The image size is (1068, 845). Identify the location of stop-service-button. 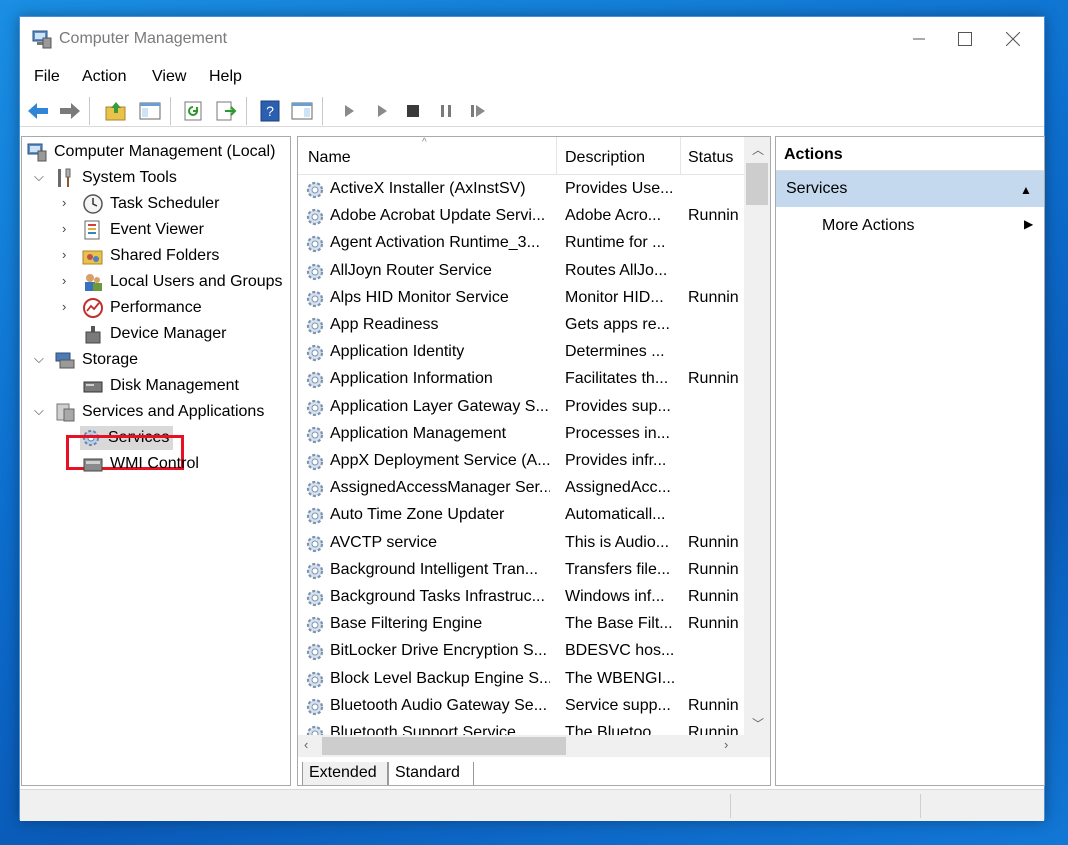
(413, 111).